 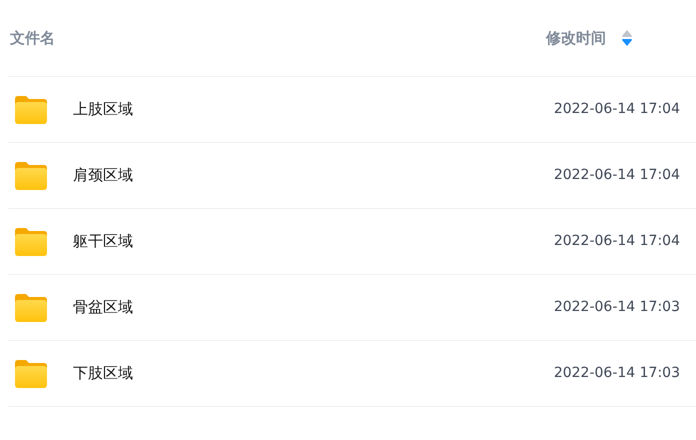 I want to click on file-name: 骨盆区域, so click(x=313, y=307).